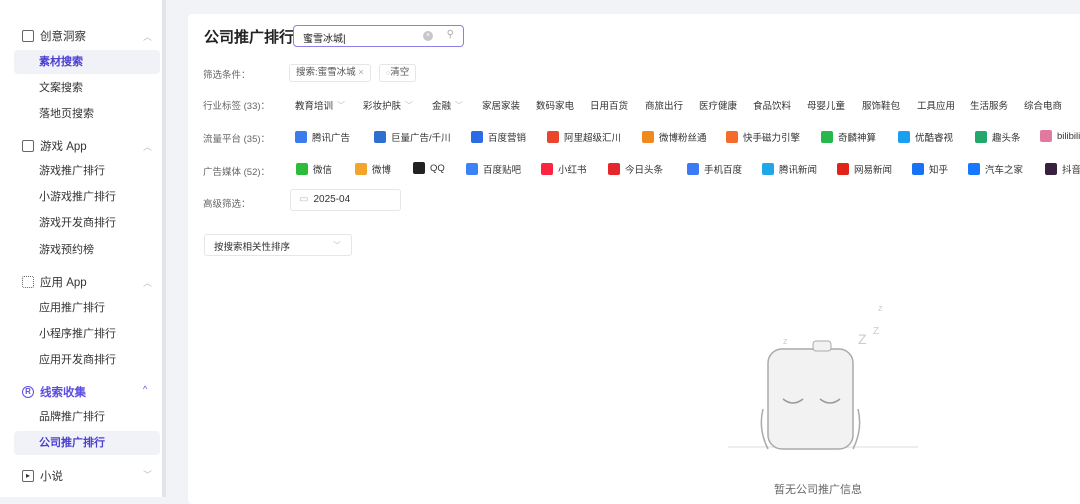  What do you see at coordinates (664, 105) in the screenshot?
I see `industry-item: 商旅出行` at bounding box center [664, 105].